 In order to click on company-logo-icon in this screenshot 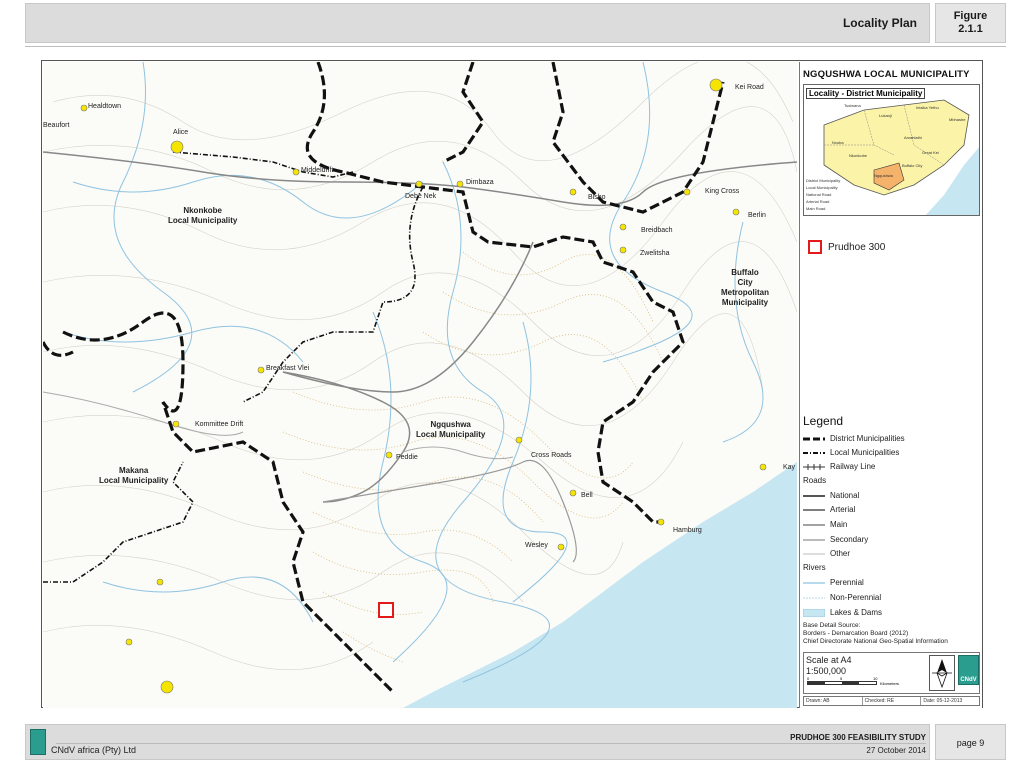, I will do `click(38, 742)`.